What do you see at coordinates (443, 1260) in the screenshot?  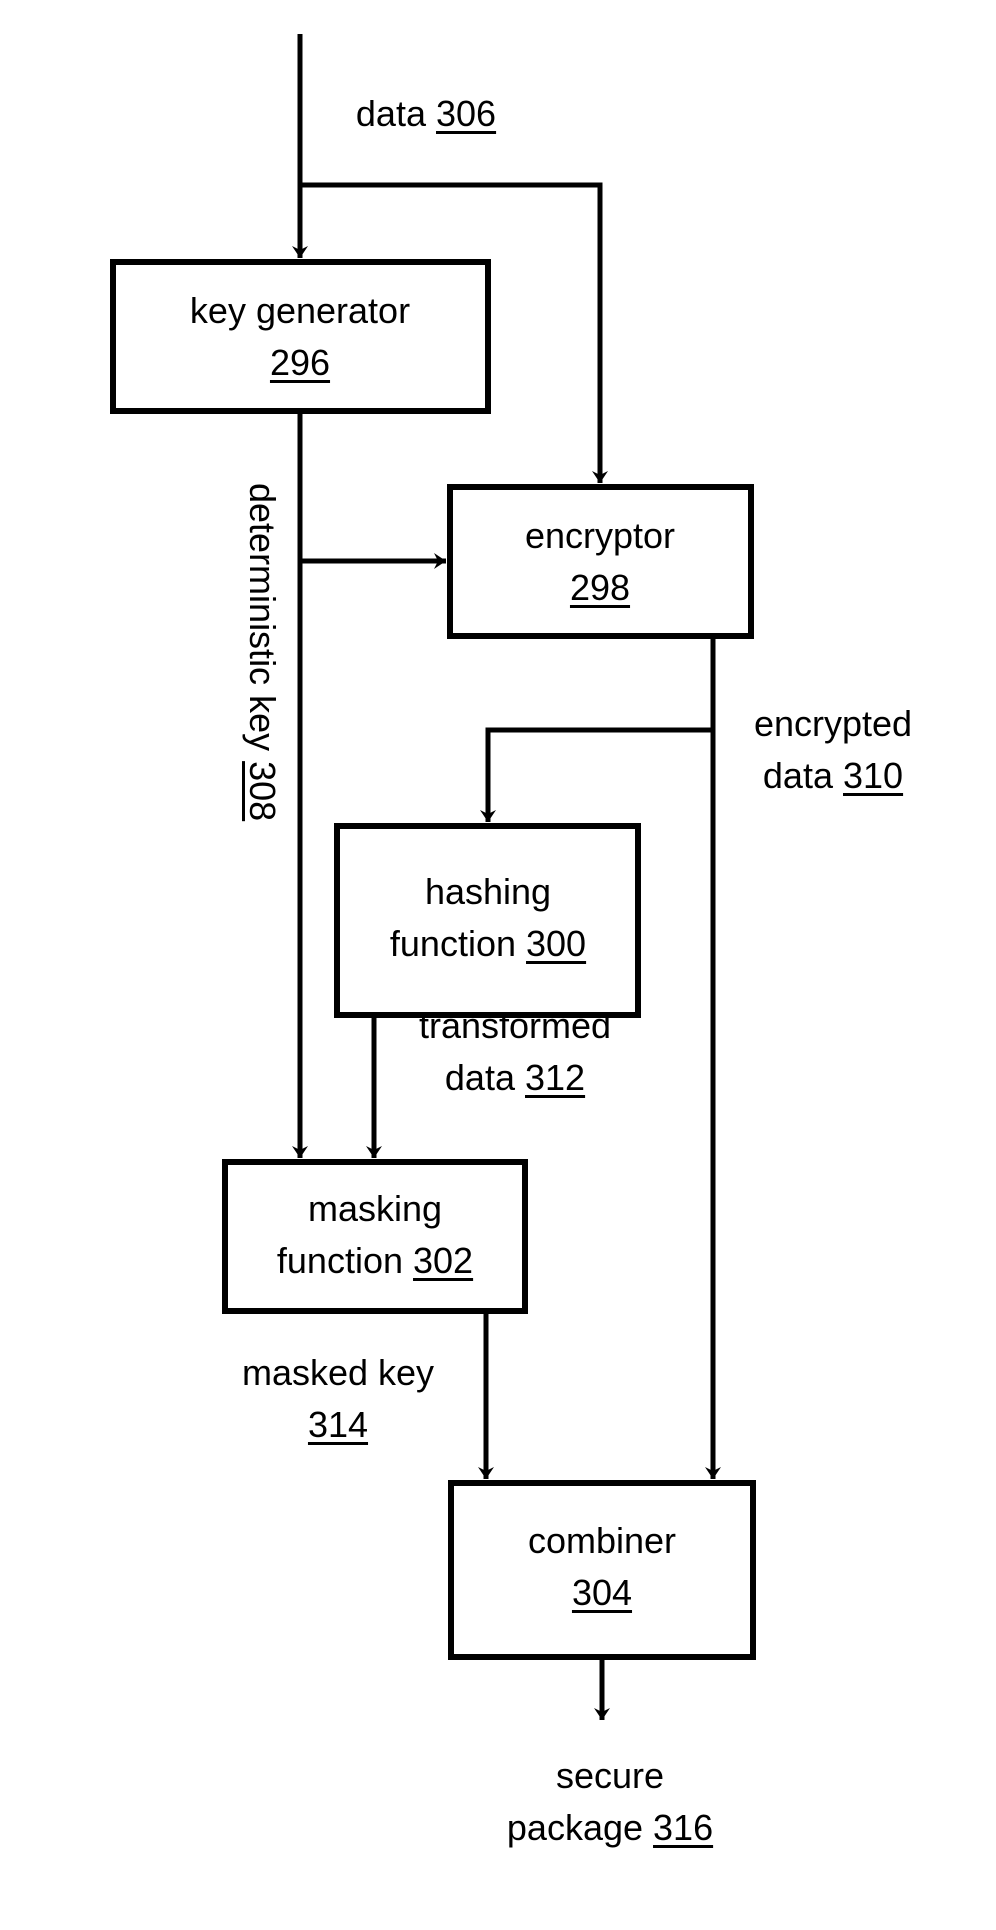 I see `masking-function-ref: 302` at bounding box center [443, 1260].